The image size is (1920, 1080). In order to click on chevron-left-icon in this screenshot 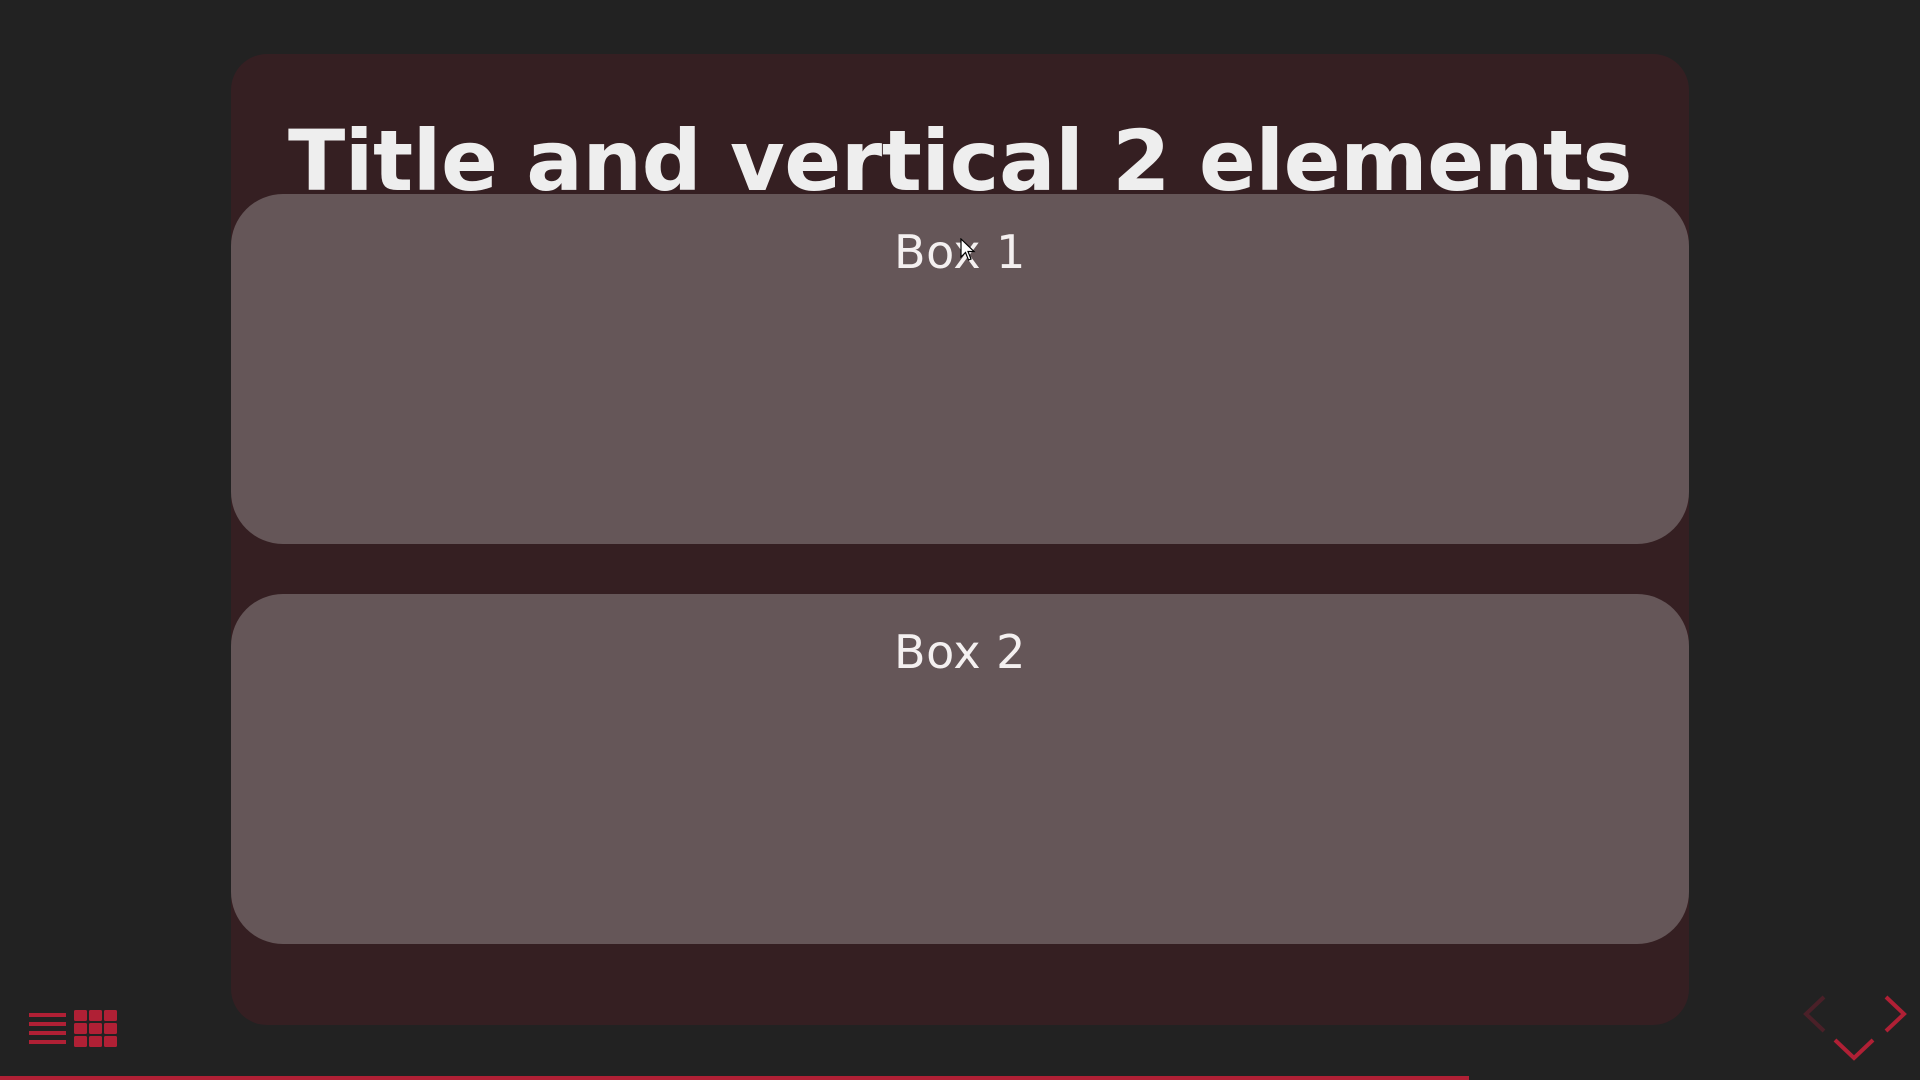, I will do `click(1815, 1014)`.